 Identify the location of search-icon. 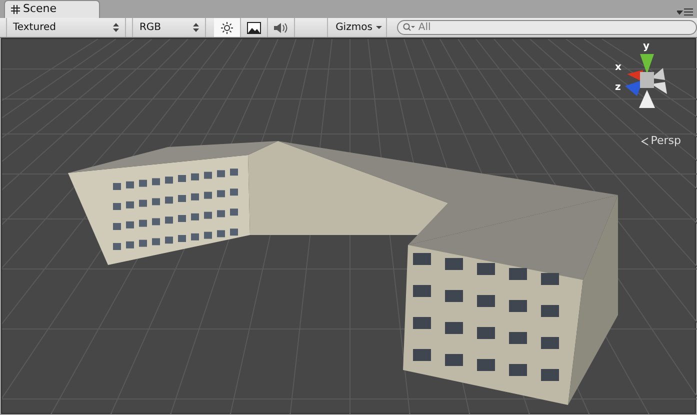
(409, 27).